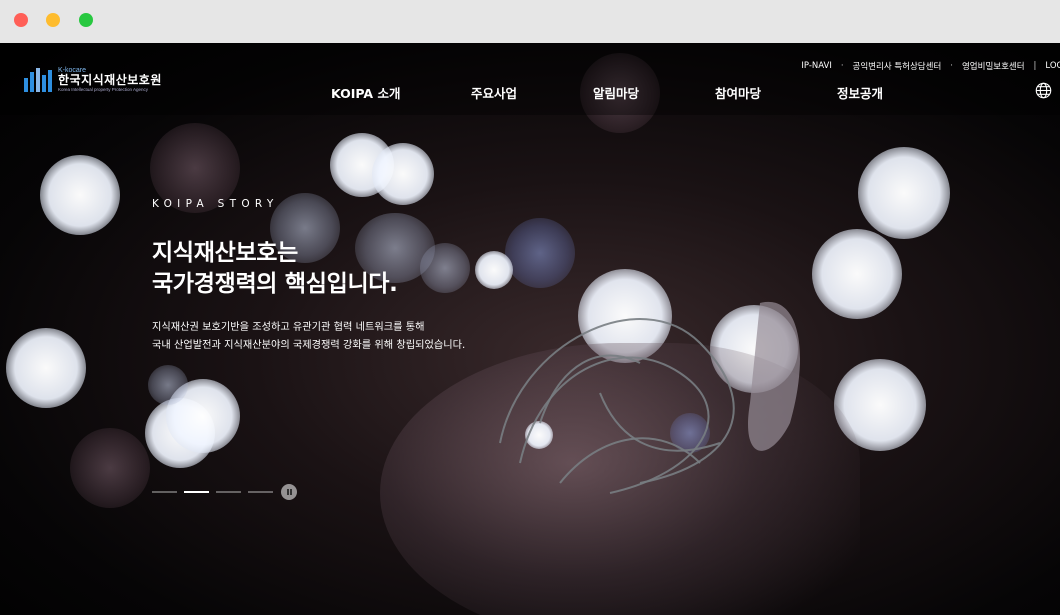 The width and height of the screenshot is (1060, 615). I want to click on maximize-window-button, so click(86, 20).